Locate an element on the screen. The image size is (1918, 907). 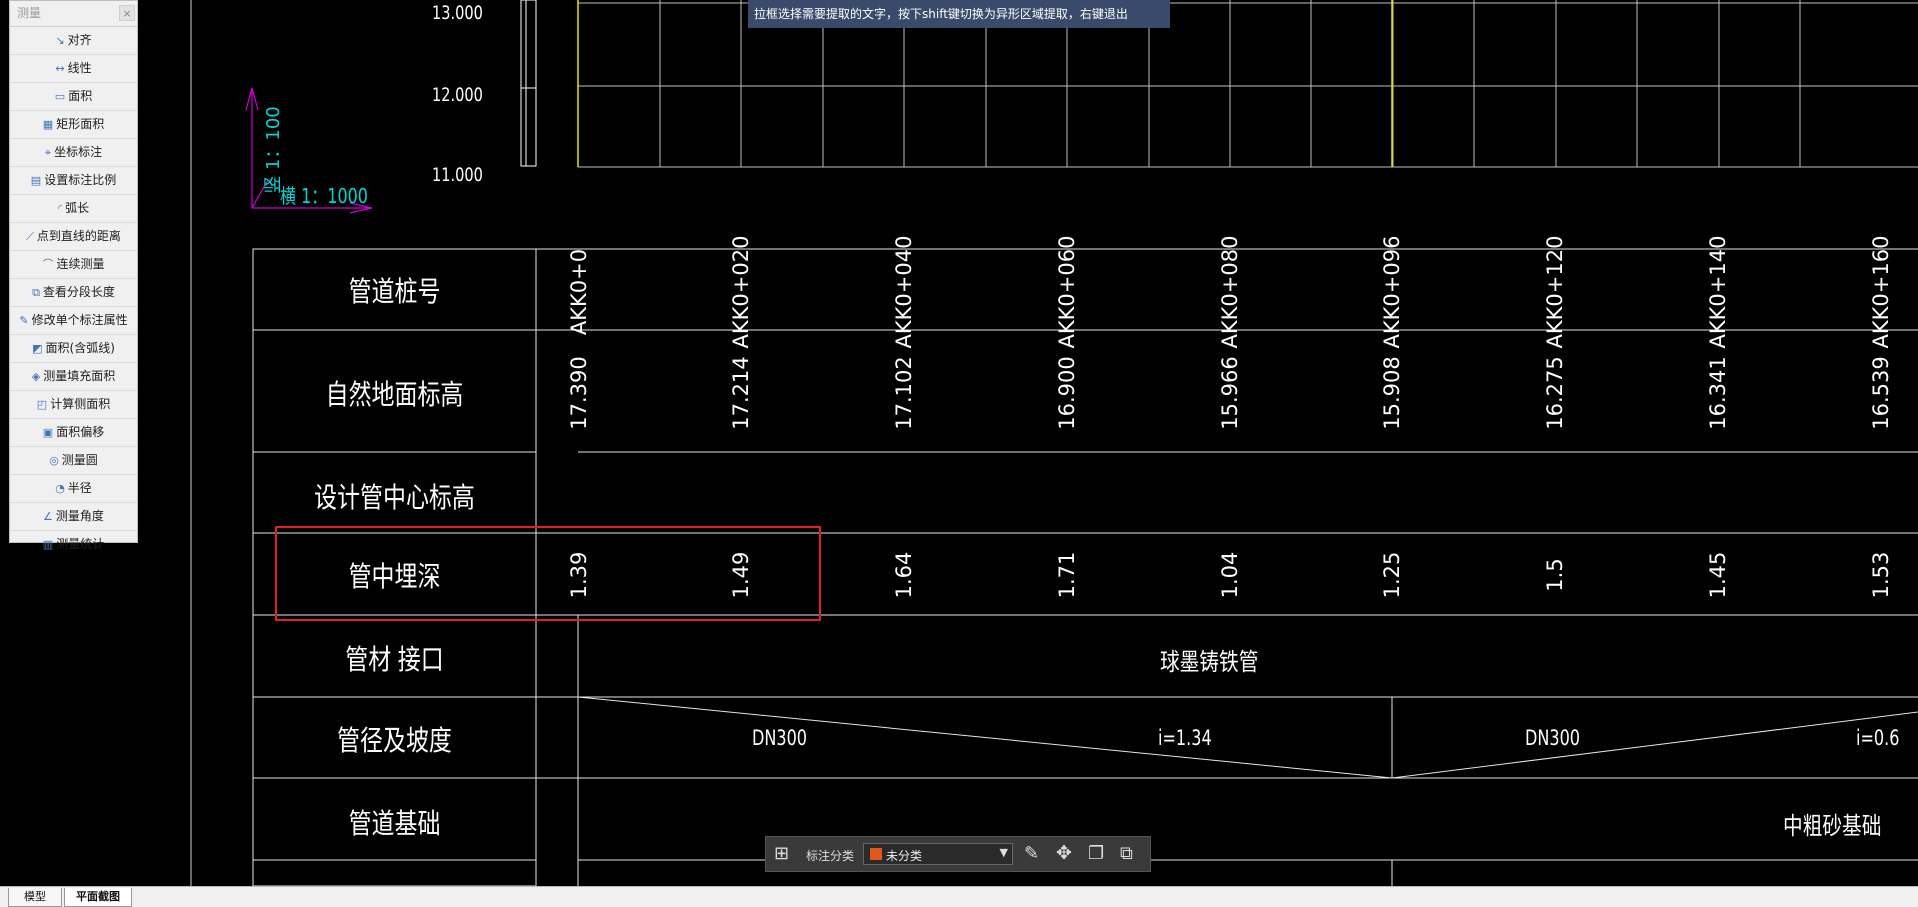
row-label-station: 管道桩号 is located at coordinates (394, 291).